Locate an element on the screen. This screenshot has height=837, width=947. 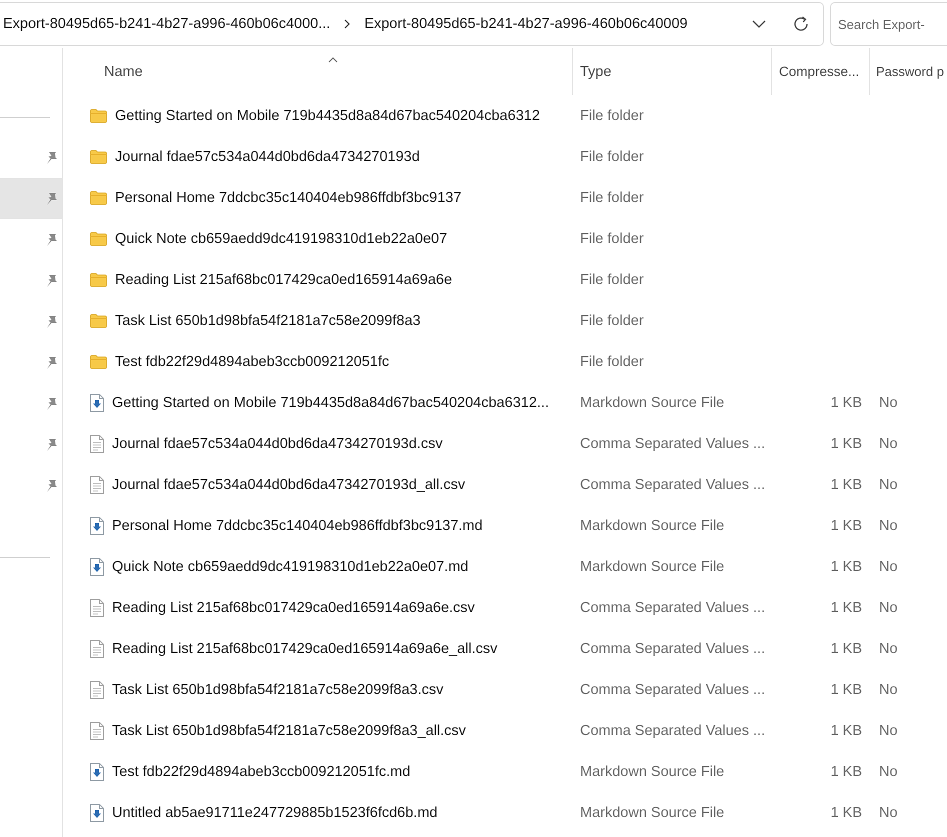
sort-ascending-icon is located at coordinates (333, 60).